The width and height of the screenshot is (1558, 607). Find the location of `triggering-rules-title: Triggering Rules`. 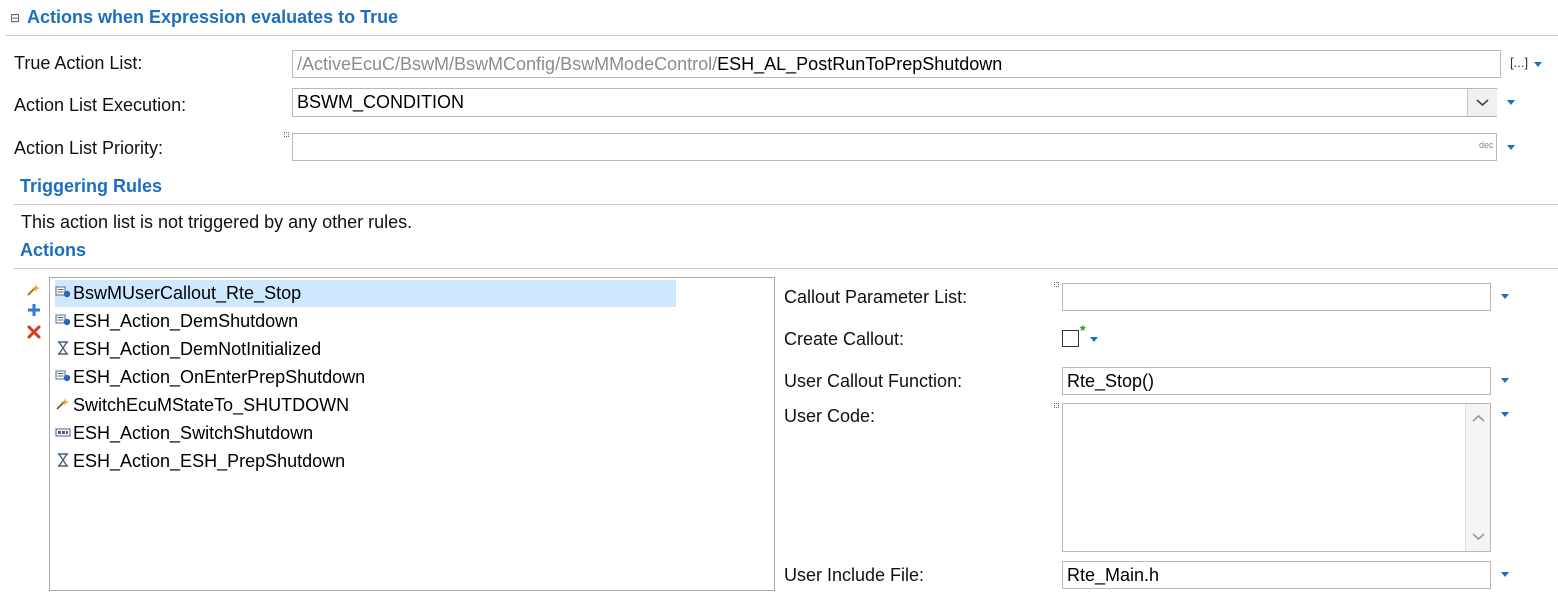

triggering-rules-title: Triggering Rules is located at coordinates (91, 186).